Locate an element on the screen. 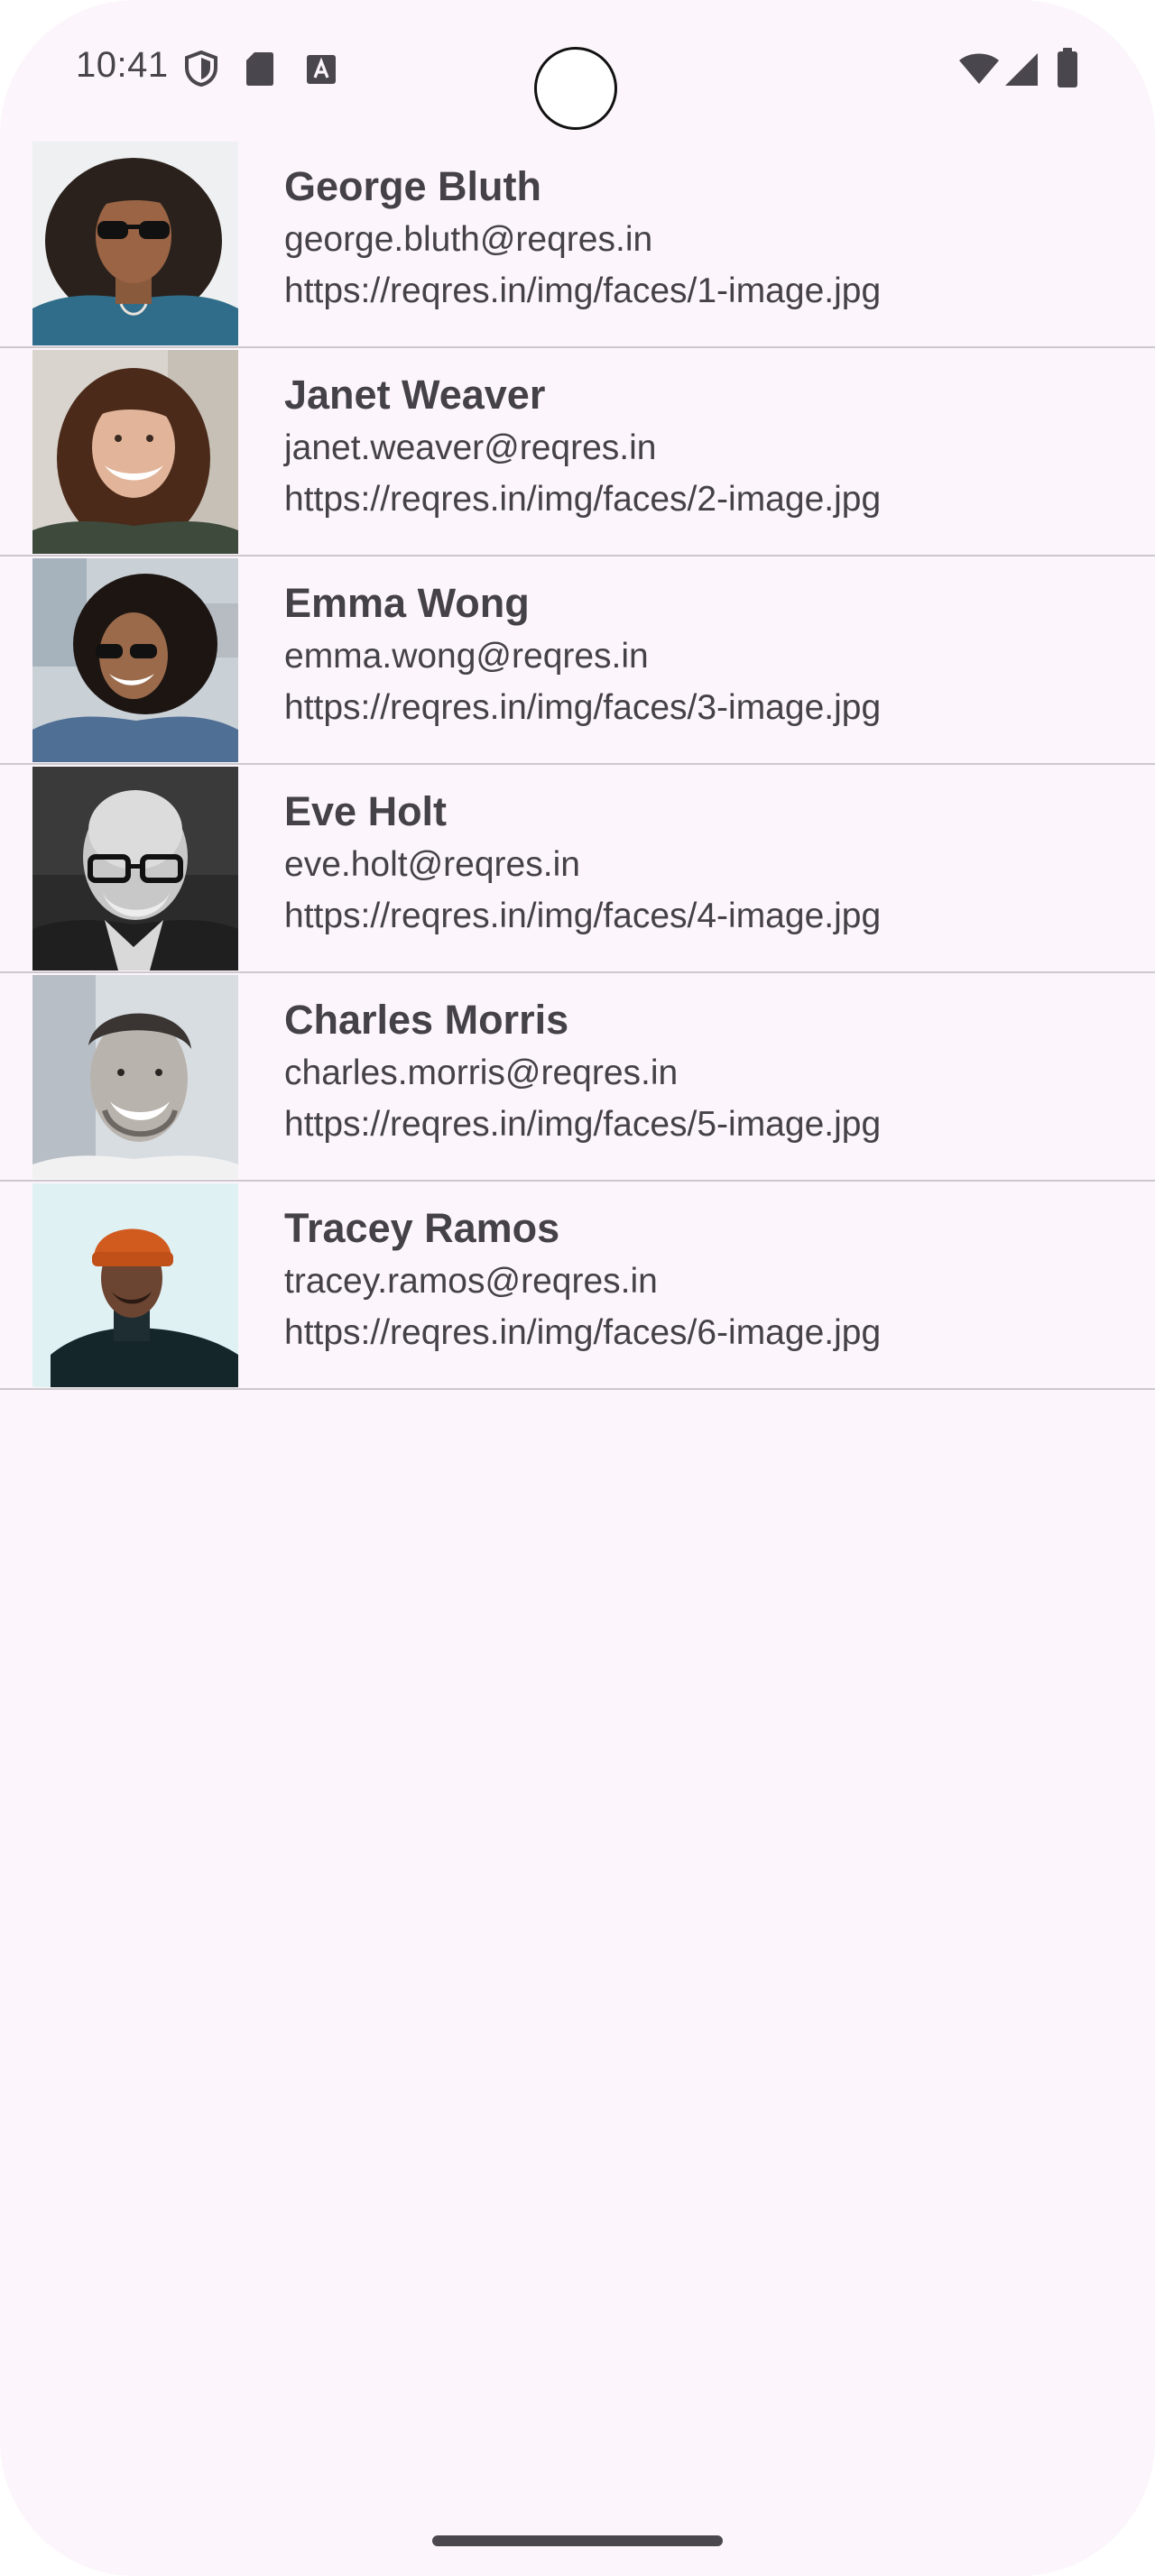  user-name: Charles Morris is located at coordinates (426, 1020).